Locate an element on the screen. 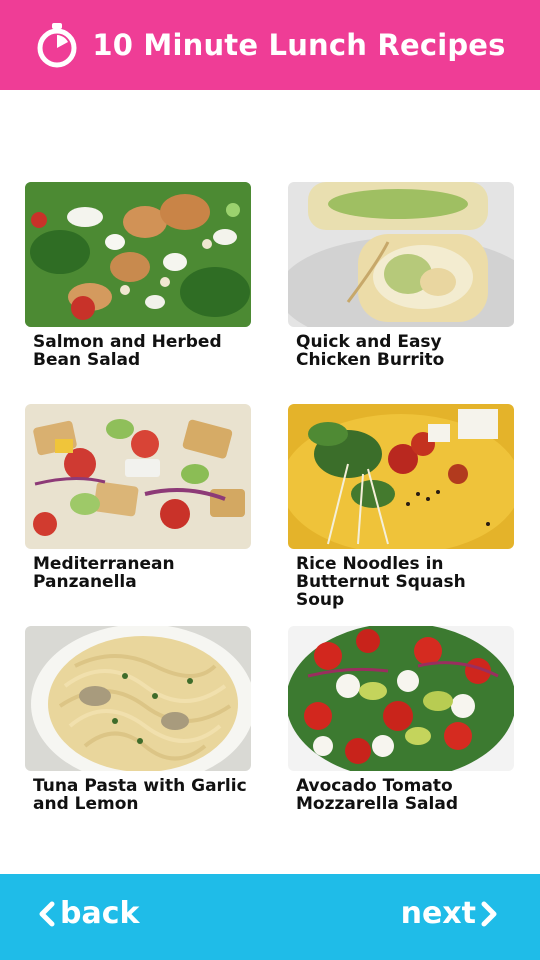 The image size is (540, 960). recipe-title: Tuna Pasta with Garlic and Lemon is located at coordinates (140, 795).